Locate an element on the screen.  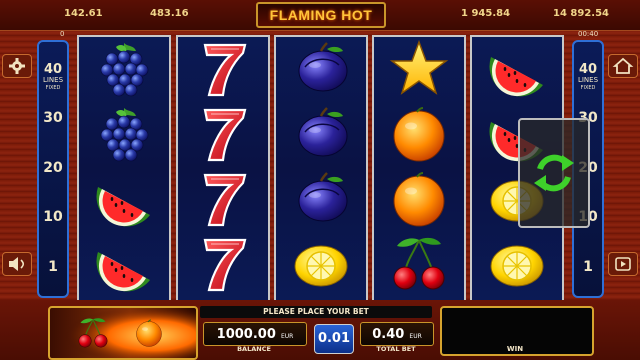
lines-panel-left: 40 LINES FIXED 30 20 10 1 is located at coordinates (53, 169).